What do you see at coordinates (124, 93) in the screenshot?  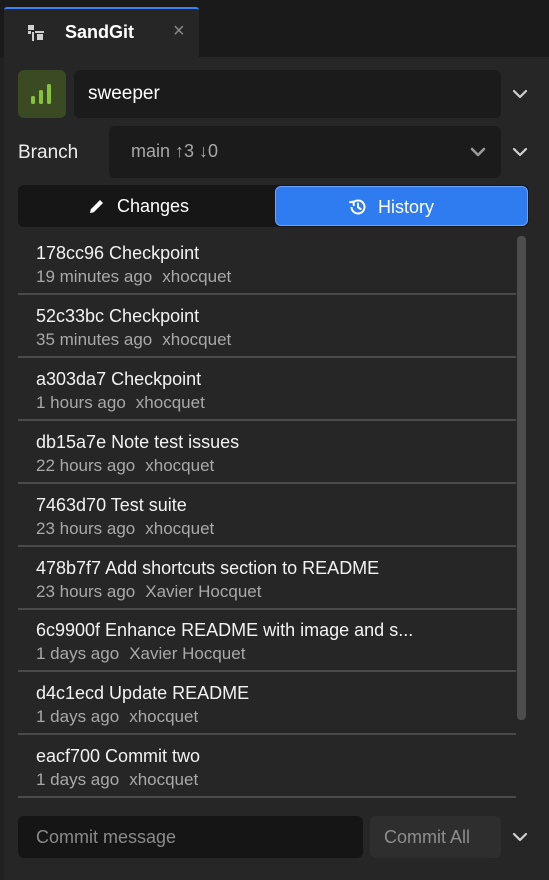 I see `repo-name: sweeper` at bounding box center [124, 93].